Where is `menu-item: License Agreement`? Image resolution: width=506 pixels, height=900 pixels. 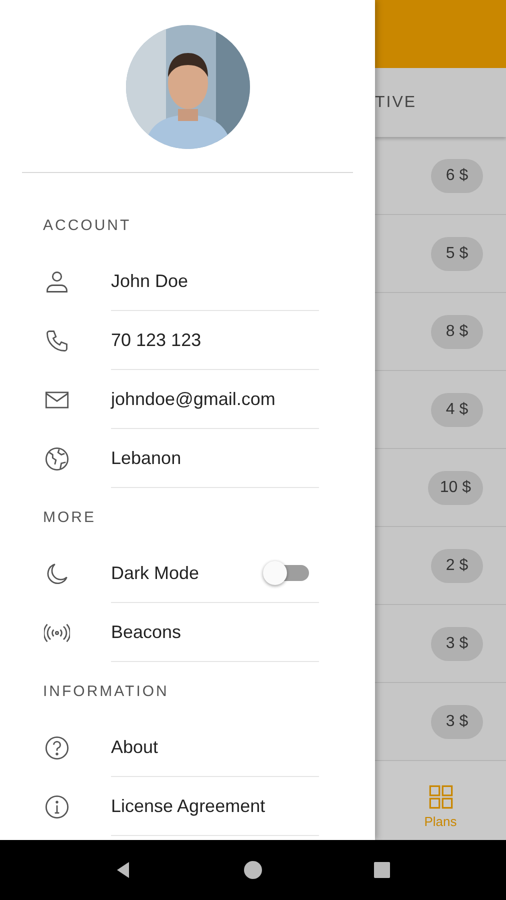
menu-item: License Agreement is located at coordinates (188, 806).